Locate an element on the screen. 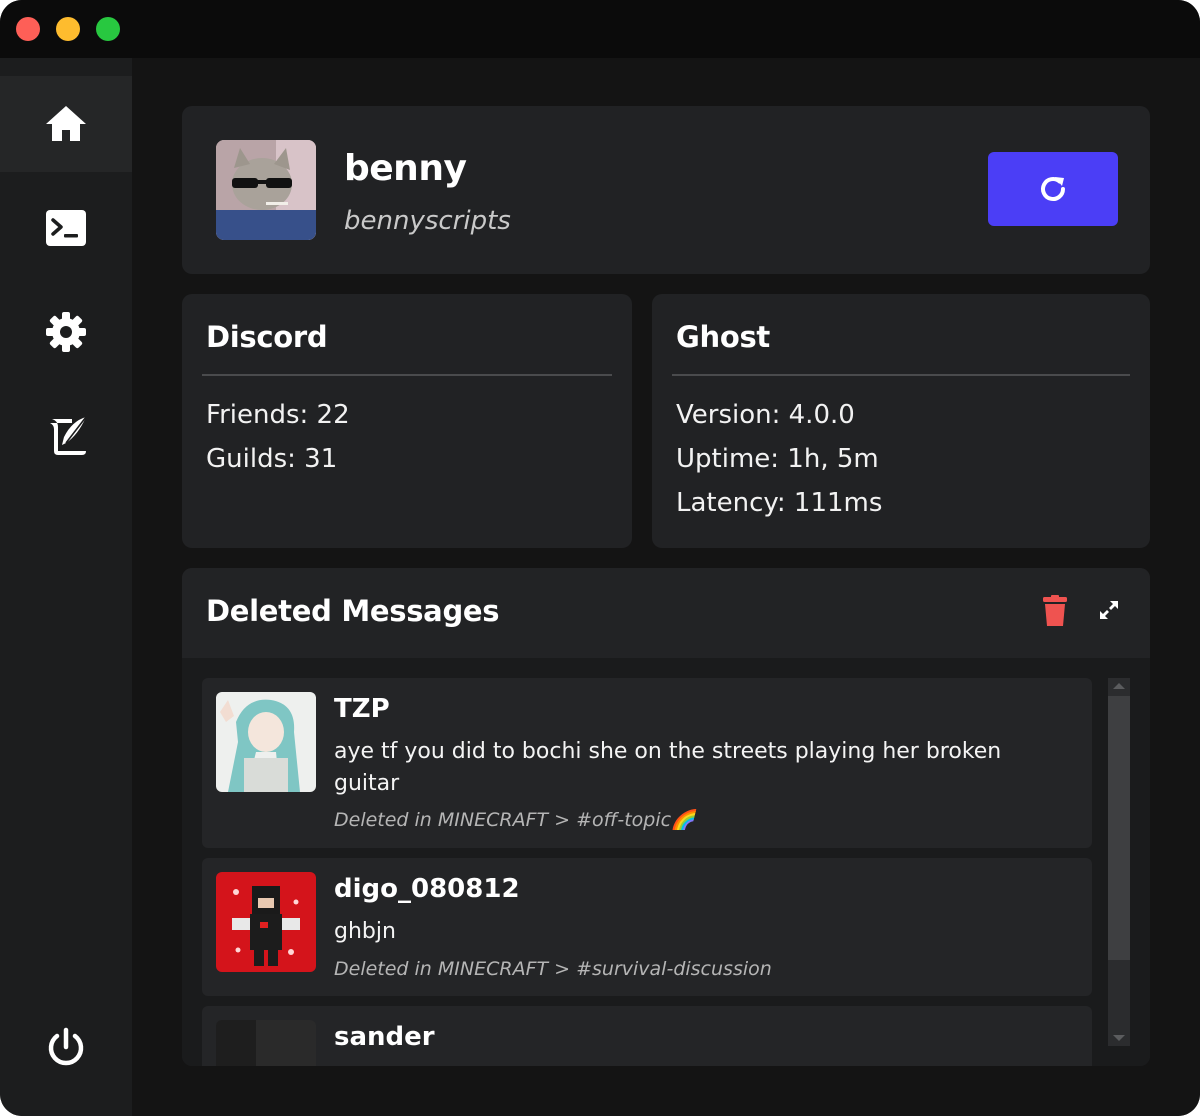 This screenshot has height=1116, width=1200. discord-title: Discord is located at coordinates (267, 337).